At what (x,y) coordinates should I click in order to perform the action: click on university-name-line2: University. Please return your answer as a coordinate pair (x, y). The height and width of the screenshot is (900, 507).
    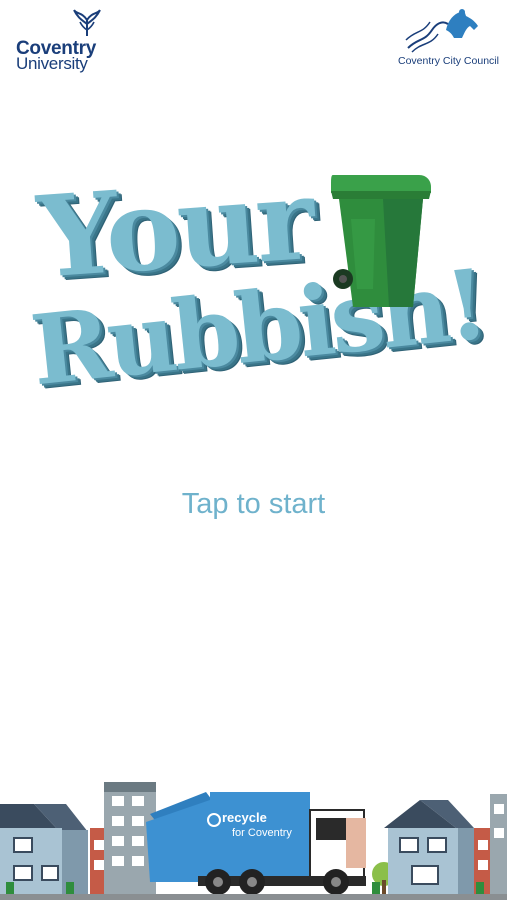
    Looking at the image, I should click on (52, 63).